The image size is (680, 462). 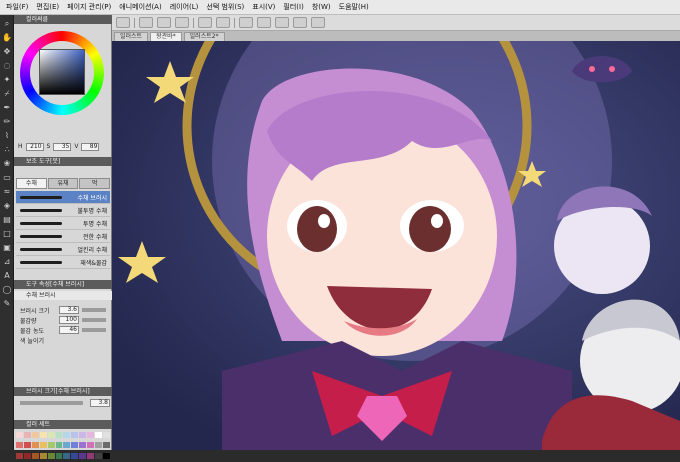 What do you see at coordinates (63, 262) in the screenshot?
I see `brush-item: 재색&물감` at bounding box center [63, 262].